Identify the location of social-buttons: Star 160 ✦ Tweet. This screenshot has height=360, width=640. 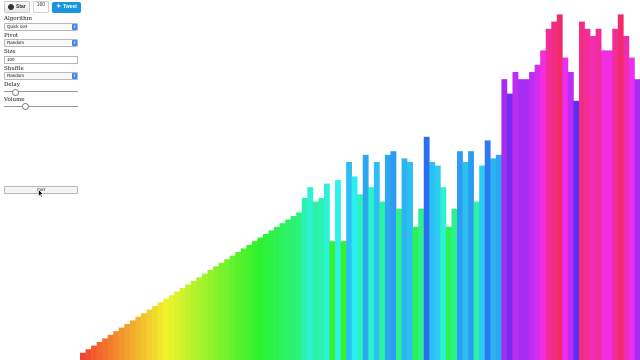
(42, 7).